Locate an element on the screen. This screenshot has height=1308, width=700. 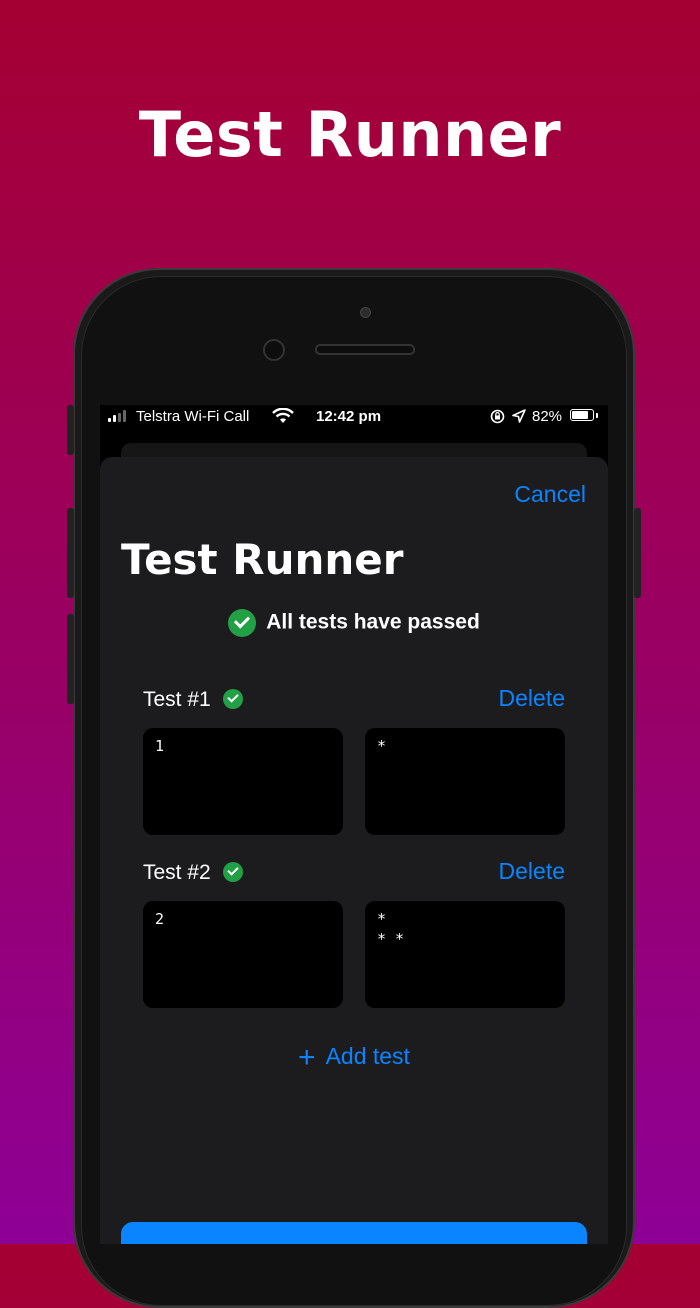
cancel-button: Cancel is located at coordinates (550, 494).